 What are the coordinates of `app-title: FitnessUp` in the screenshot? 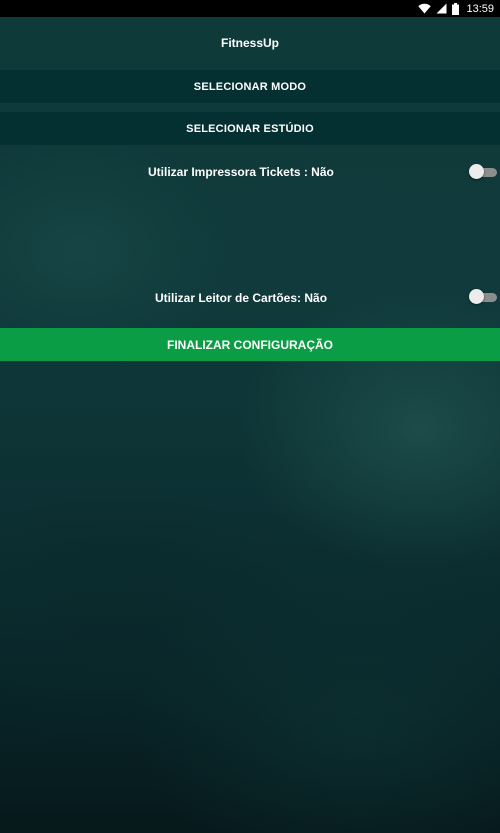 It's located at (249, 43).